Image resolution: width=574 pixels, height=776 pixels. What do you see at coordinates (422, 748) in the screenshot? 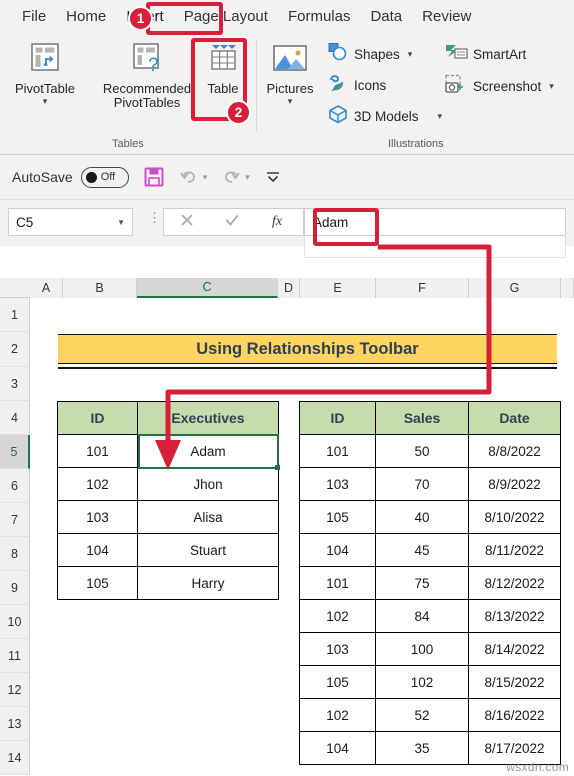
I see `table-cell: 35` at bounding box center [422, 748].